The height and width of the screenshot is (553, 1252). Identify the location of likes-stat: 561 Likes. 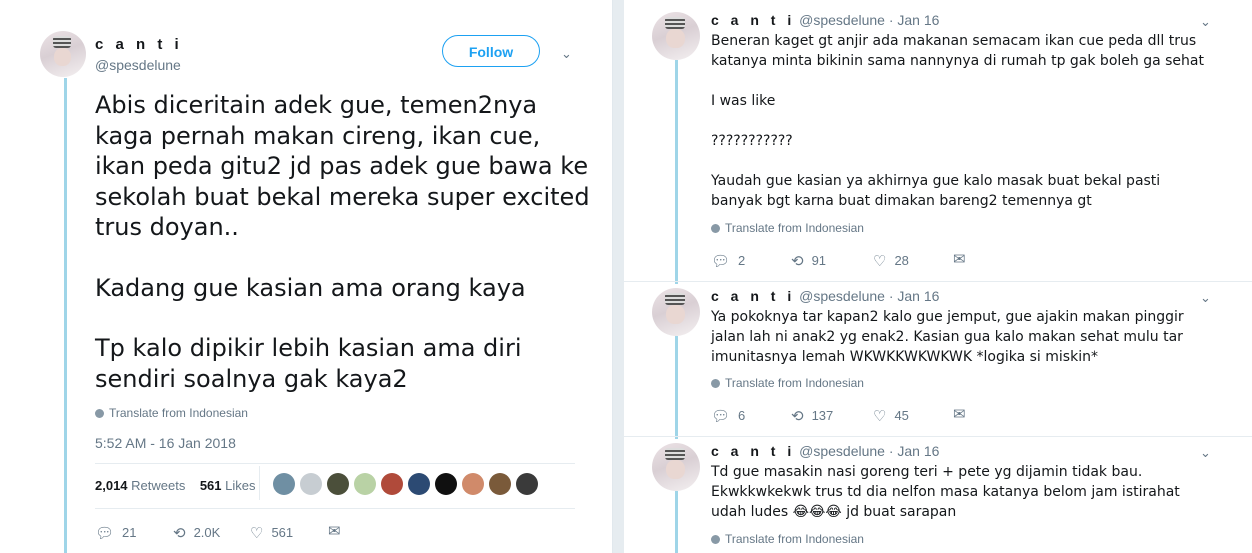
(228, 485).